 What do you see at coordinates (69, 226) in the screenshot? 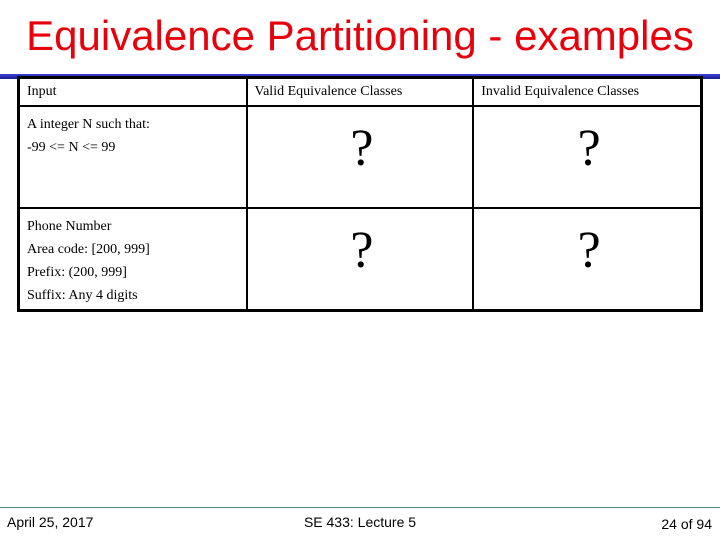
I see `input-line: Phone Number` at bounding box center [69, 226].